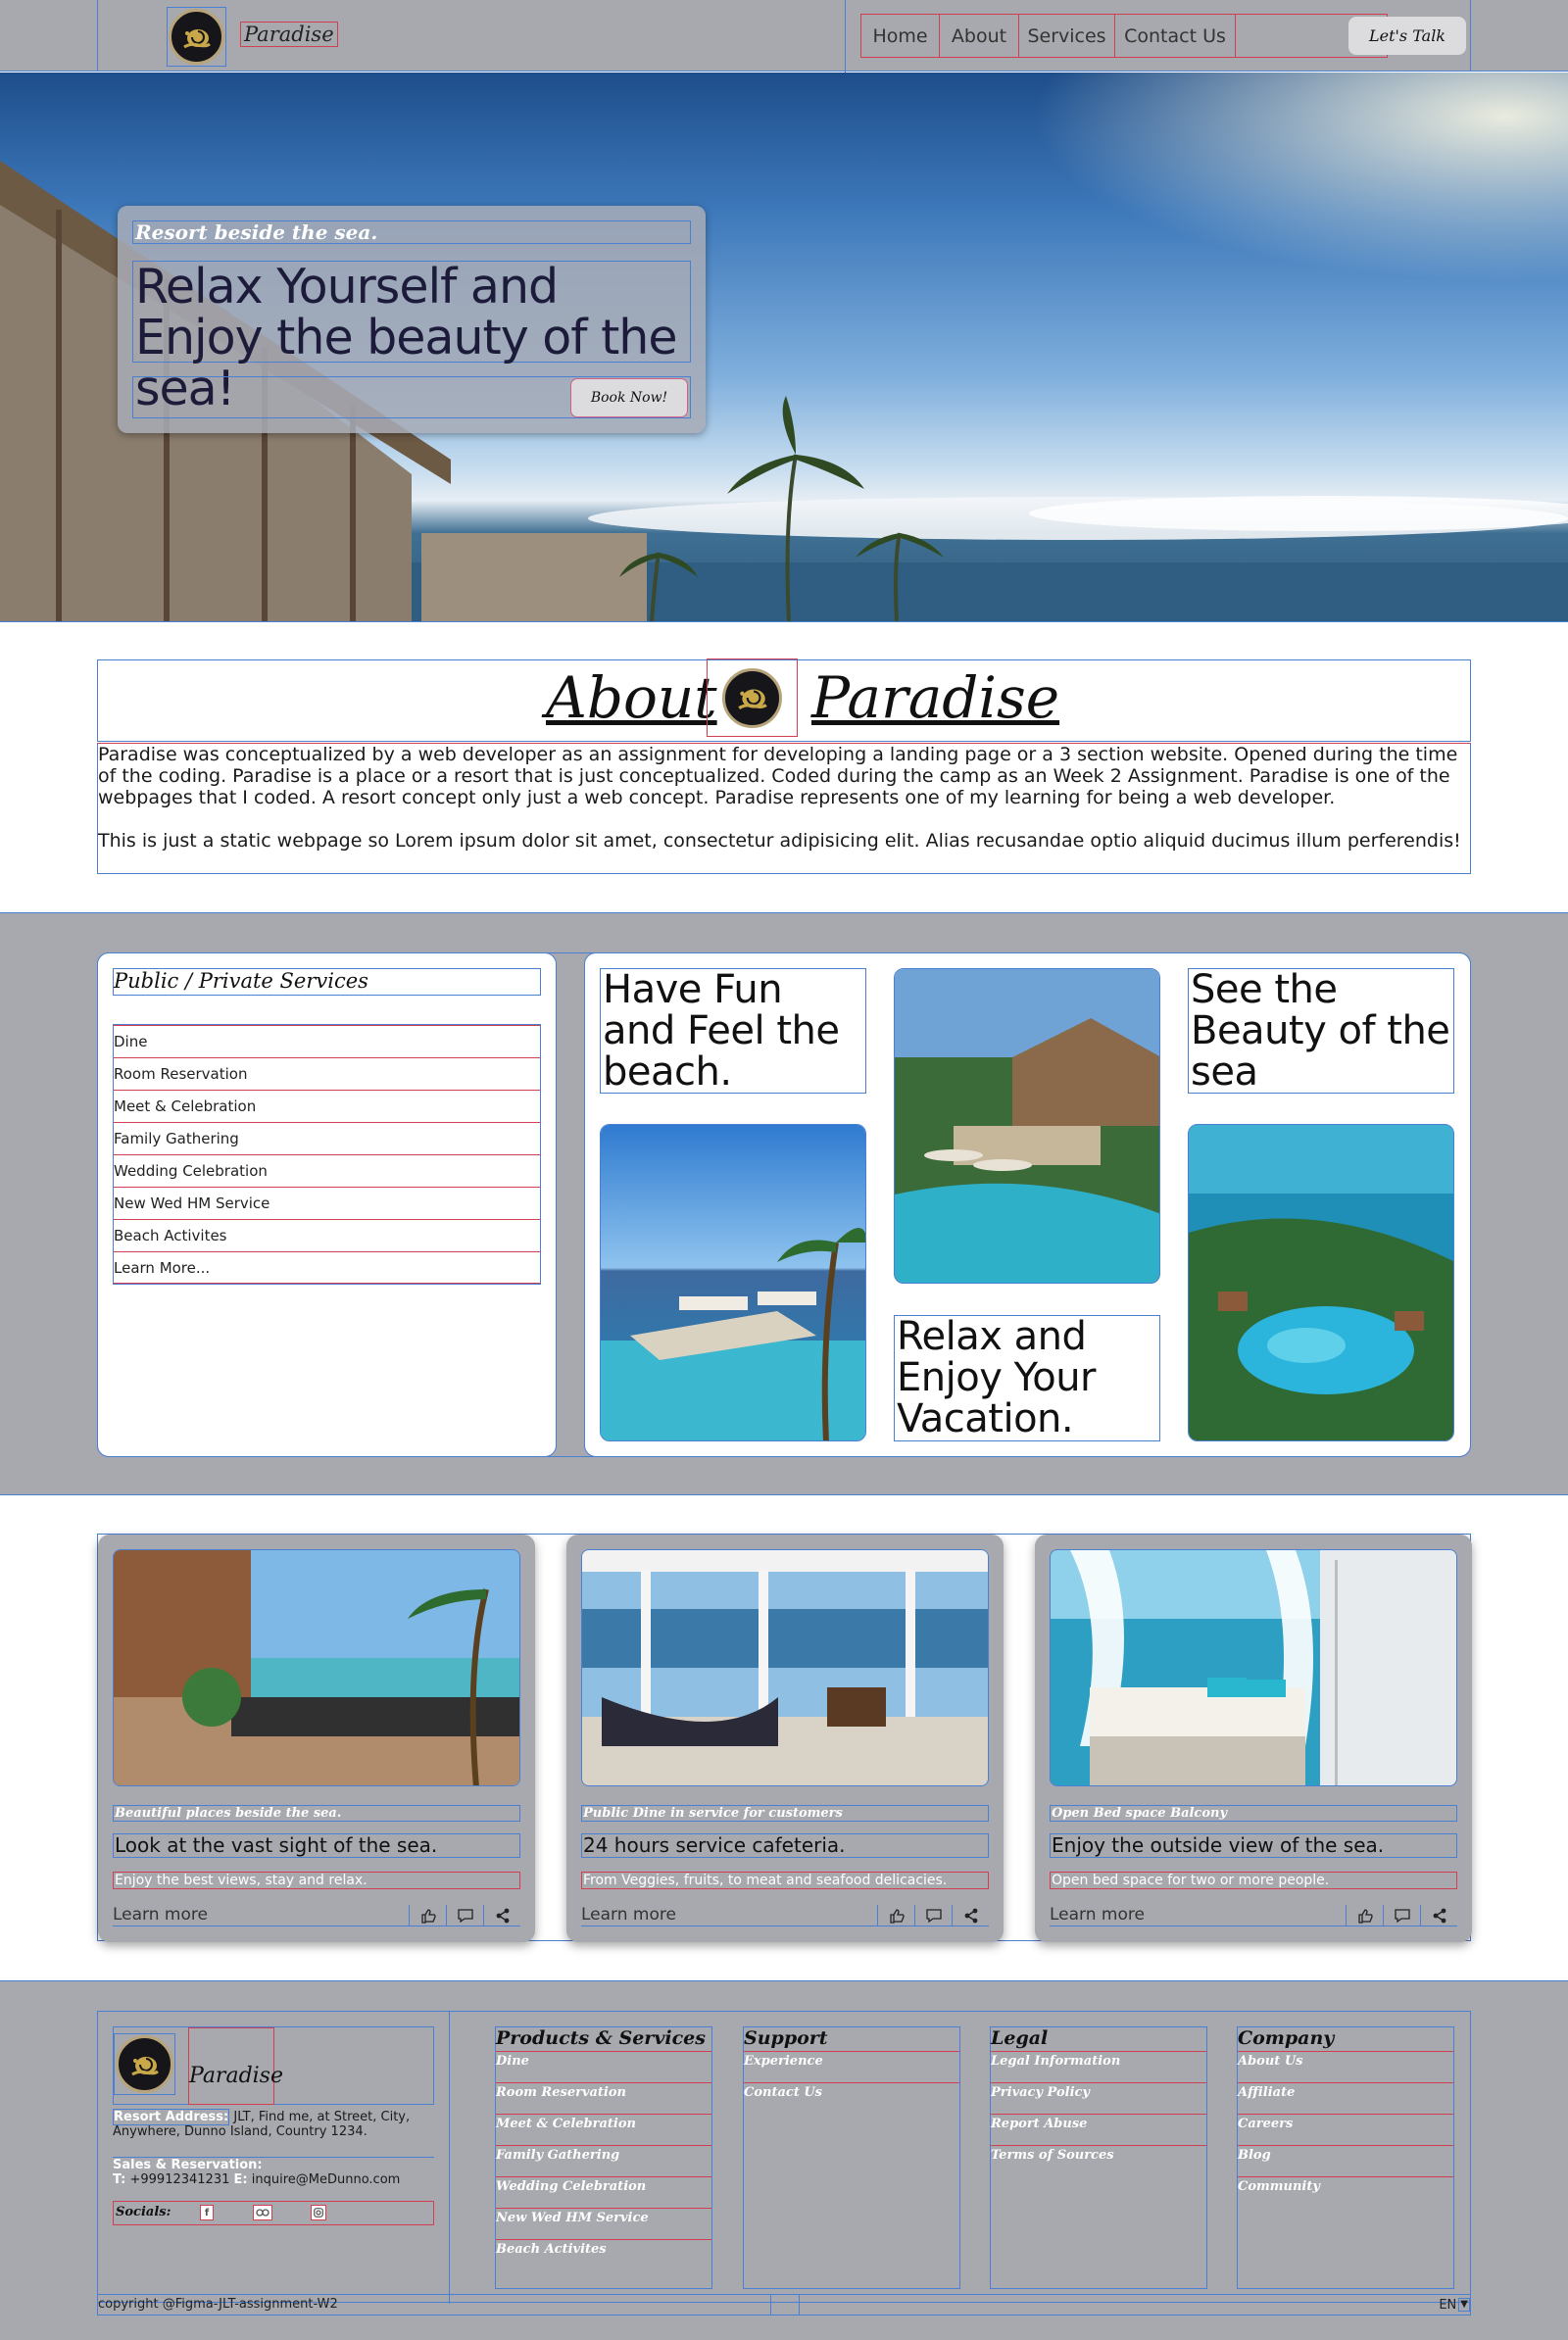 This screenshot has height=2340, width=1568. Describe the element at coordinates (1253, 1813) in the screenshot. I see `card-eyebrow: Open Bed space Balcony` at that location.